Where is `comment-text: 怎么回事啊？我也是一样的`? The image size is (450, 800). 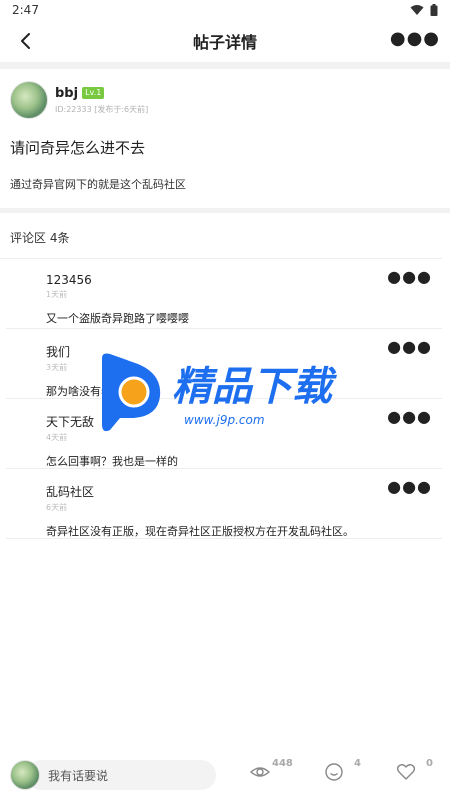
comment-text: 怎么回事啊？我也是一样的 is located at coordinates (112, 461).